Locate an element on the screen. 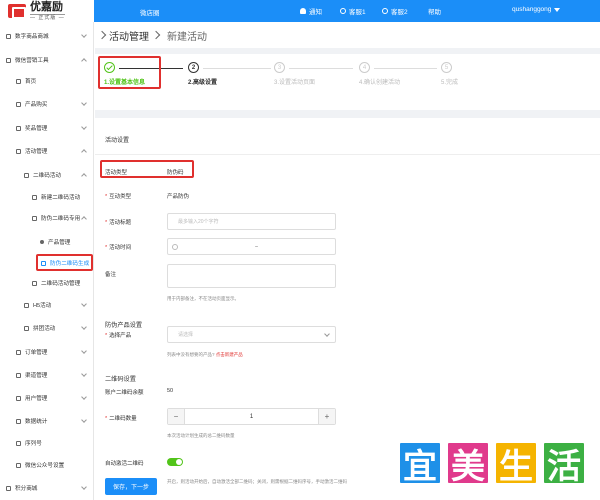 The image size is (600, 500). headset-icon is located at coordinates (385, 11).